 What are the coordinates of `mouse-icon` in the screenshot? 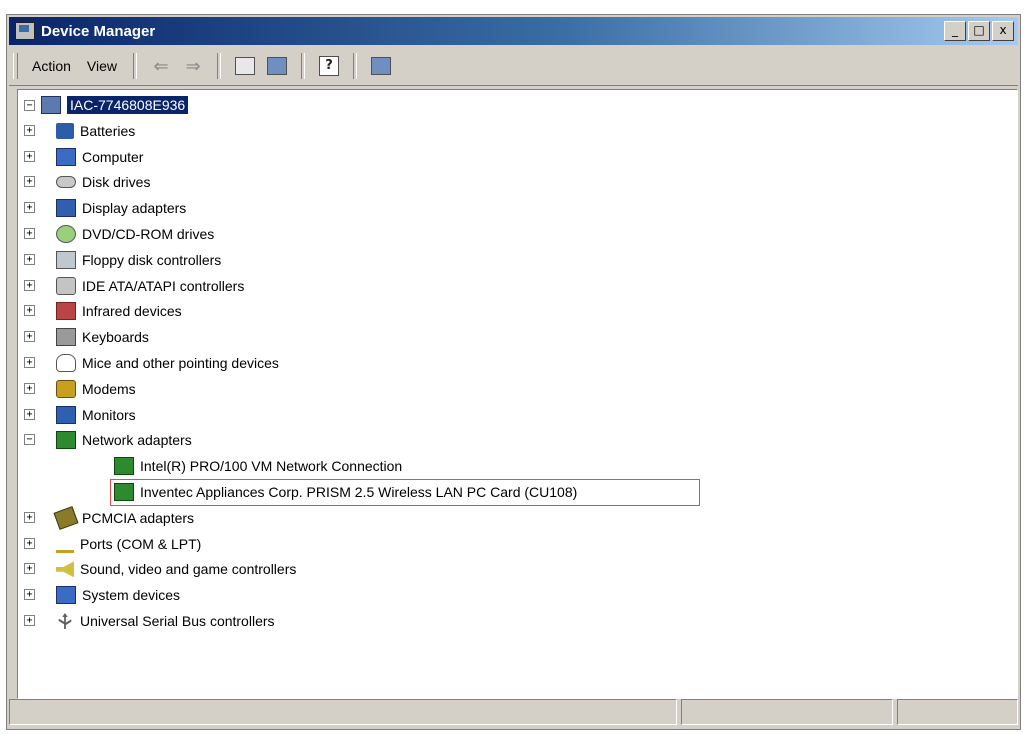 It's located at (66, 363).